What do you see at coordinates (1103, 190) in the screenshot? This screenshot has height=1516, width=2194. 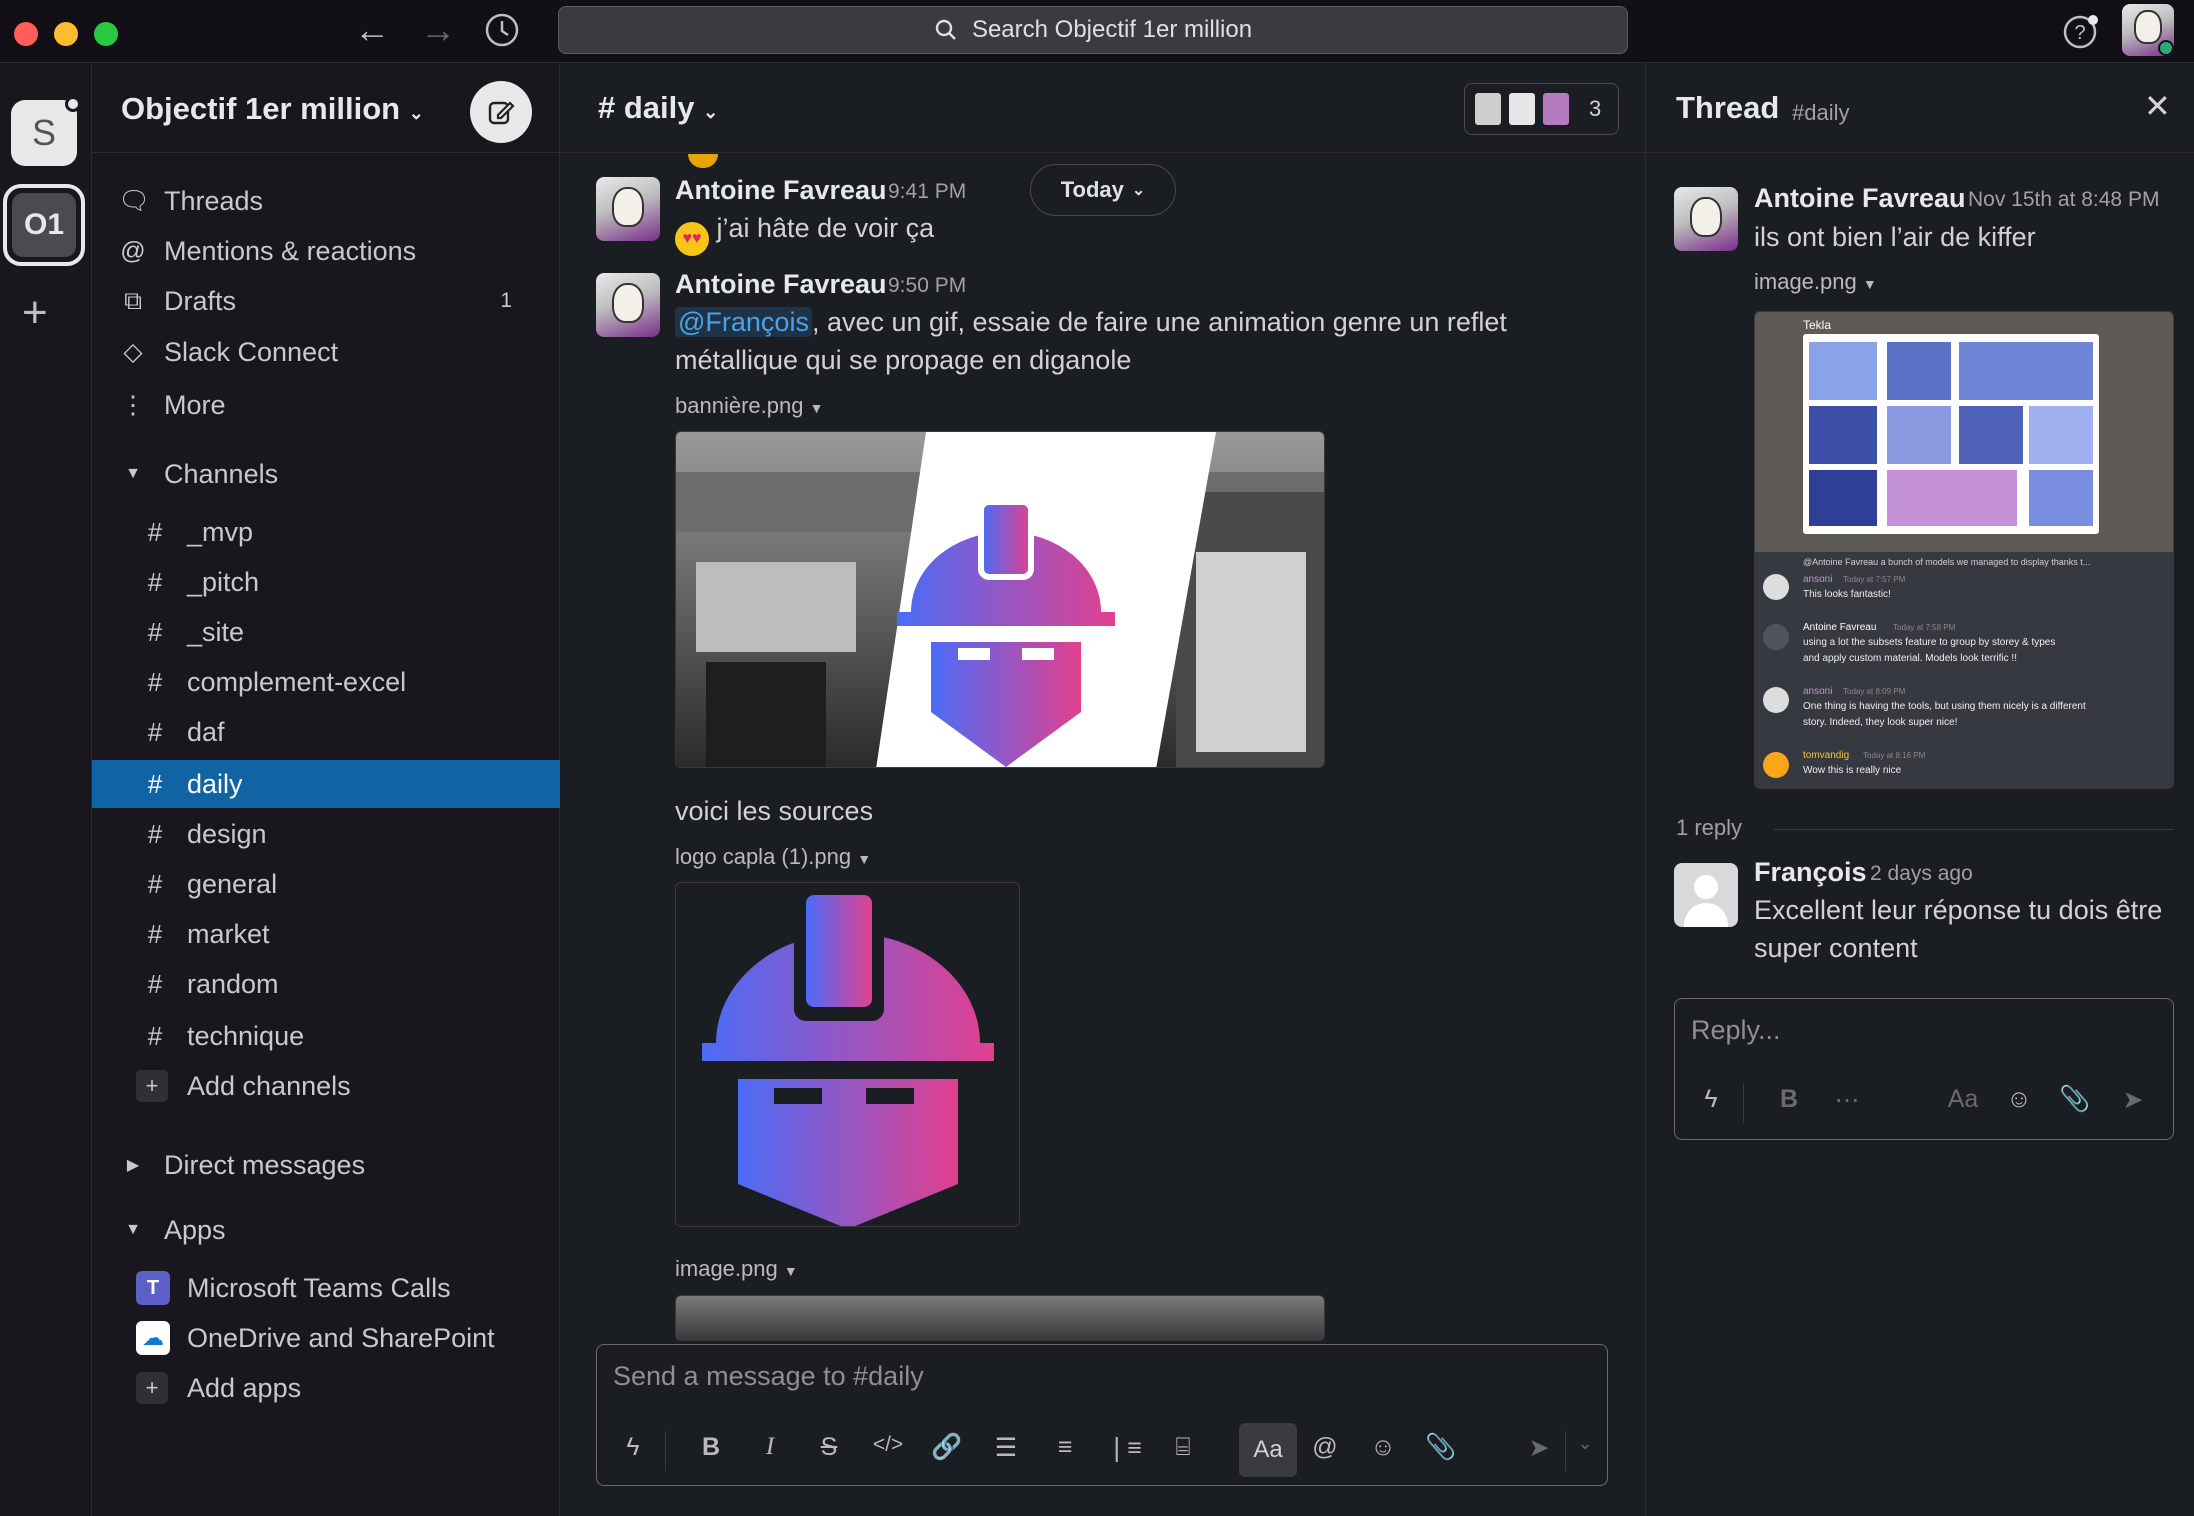 I see `date-divider-today: Today ⌄` at bounding box center [1103, 190].